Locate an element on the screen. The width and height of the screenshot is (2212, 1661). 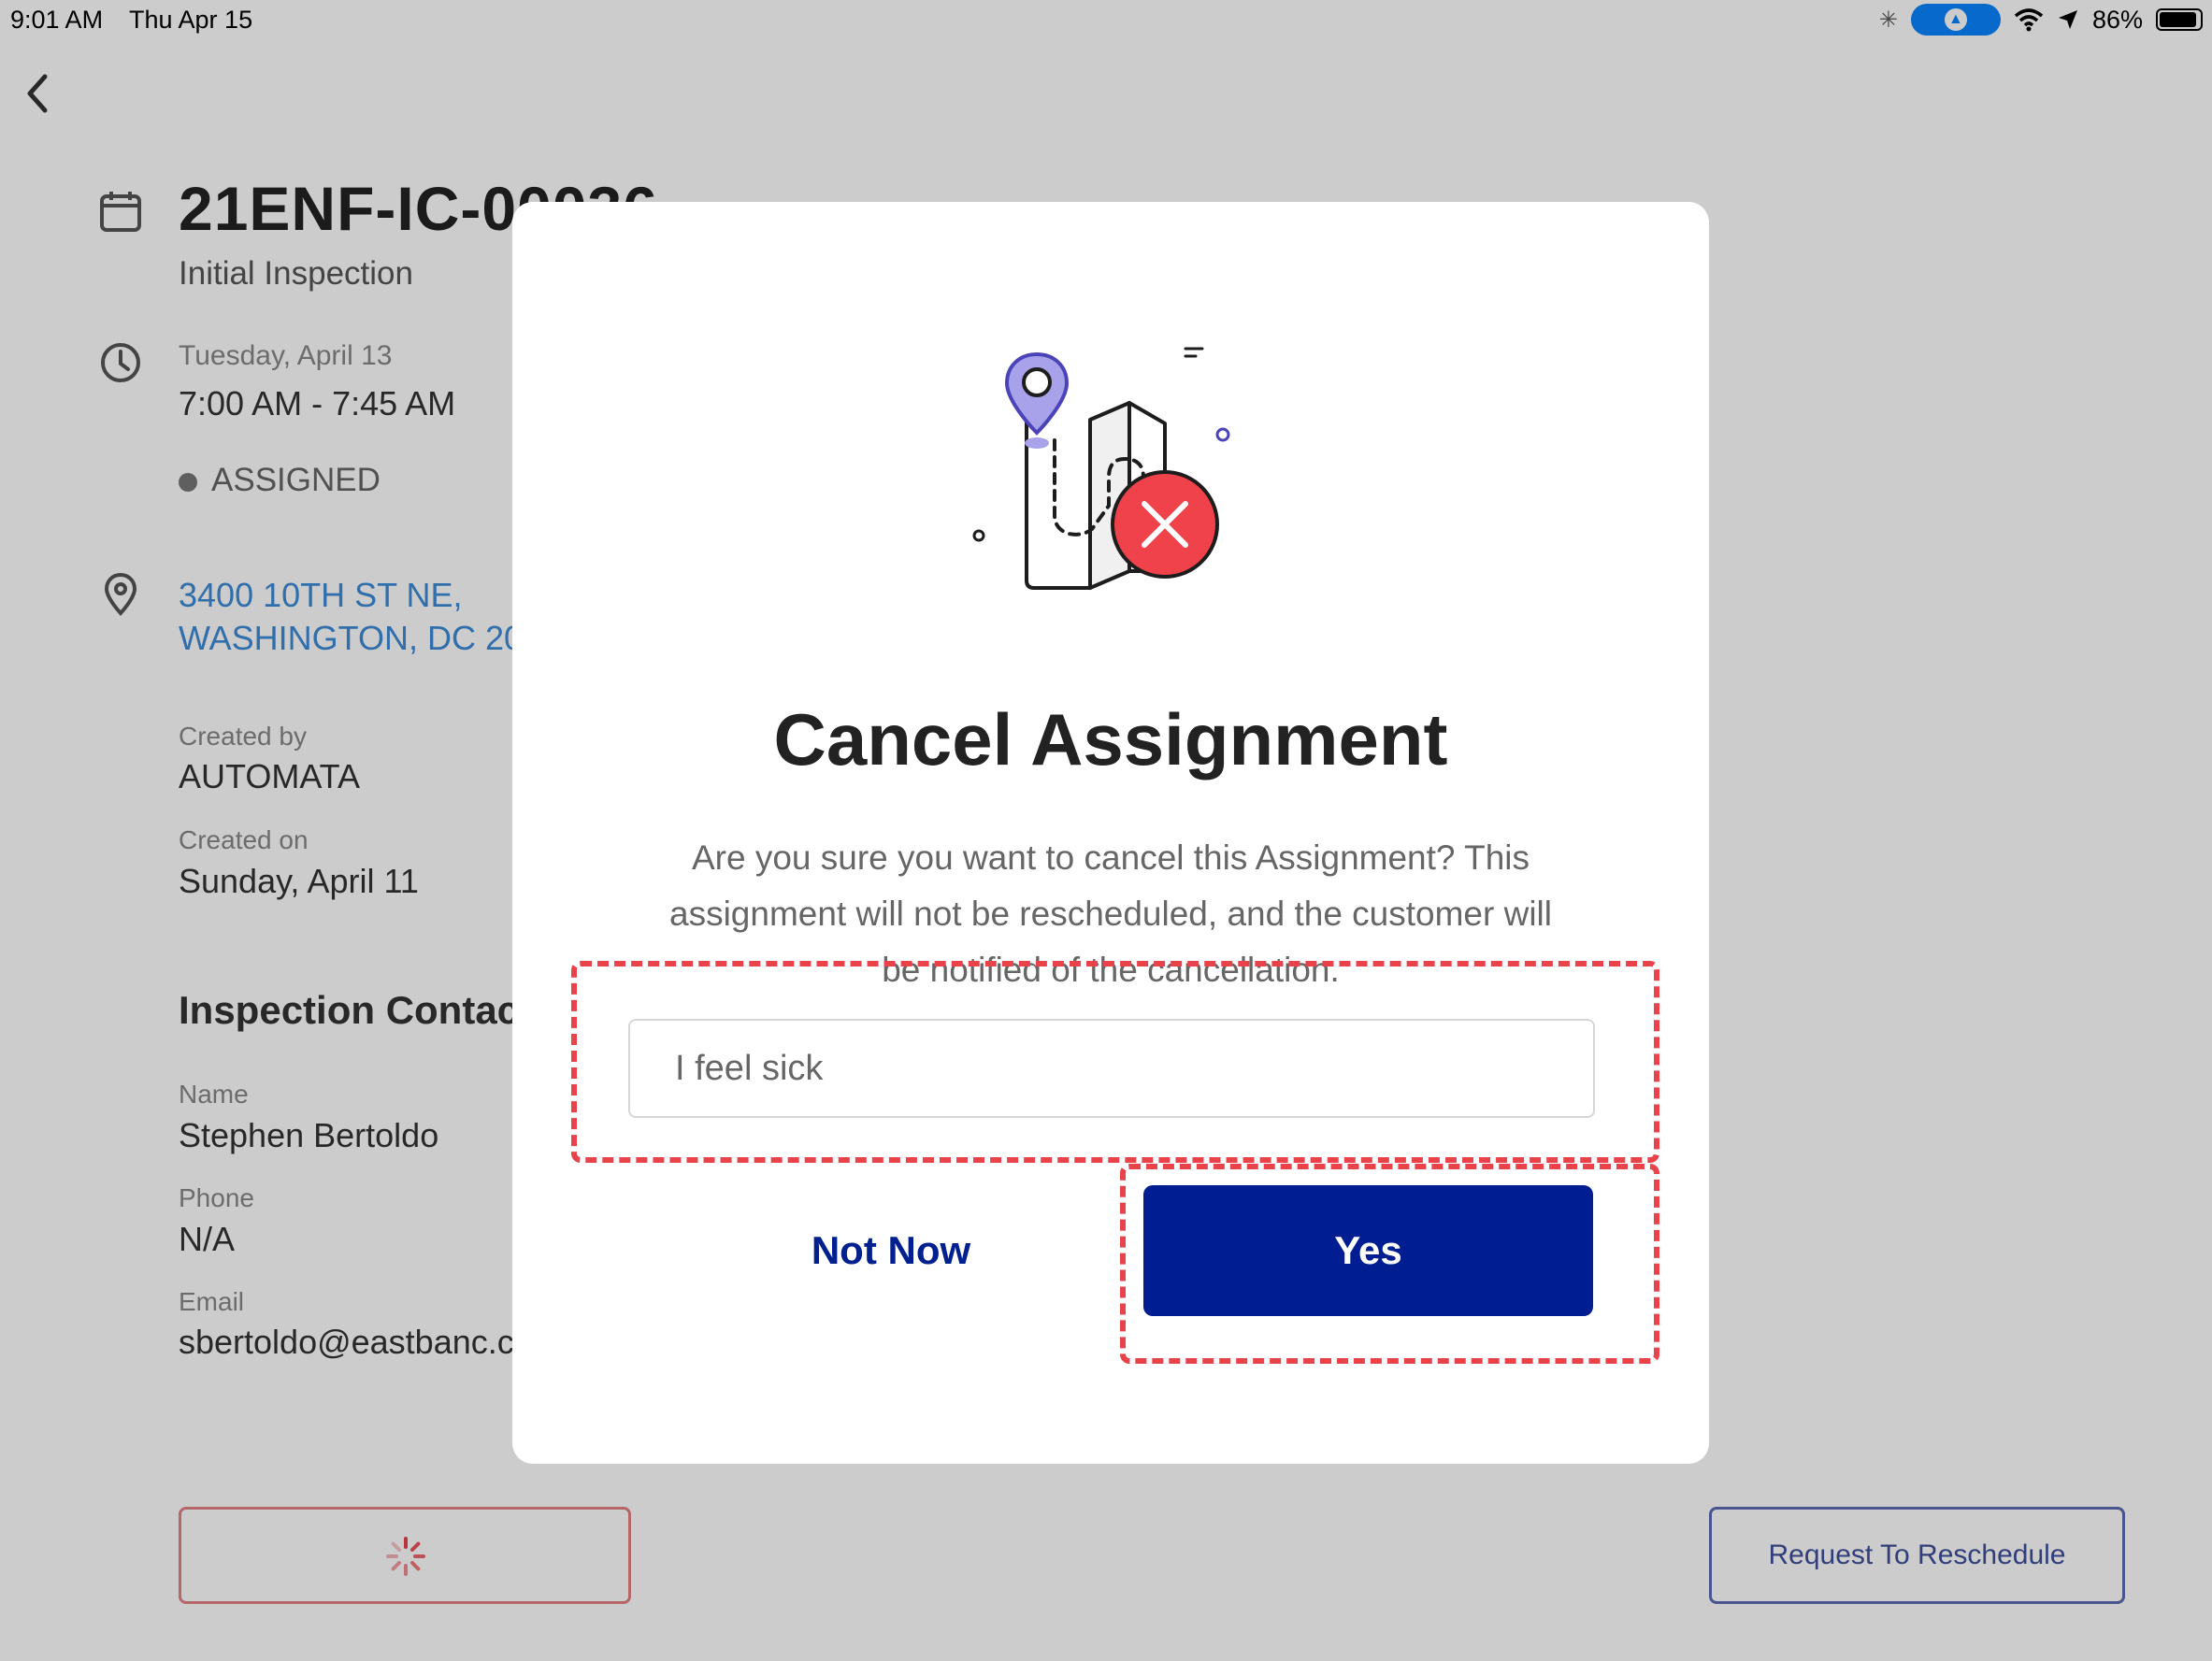
not-now-button: Not Now is located at coordinates (891, 1250).